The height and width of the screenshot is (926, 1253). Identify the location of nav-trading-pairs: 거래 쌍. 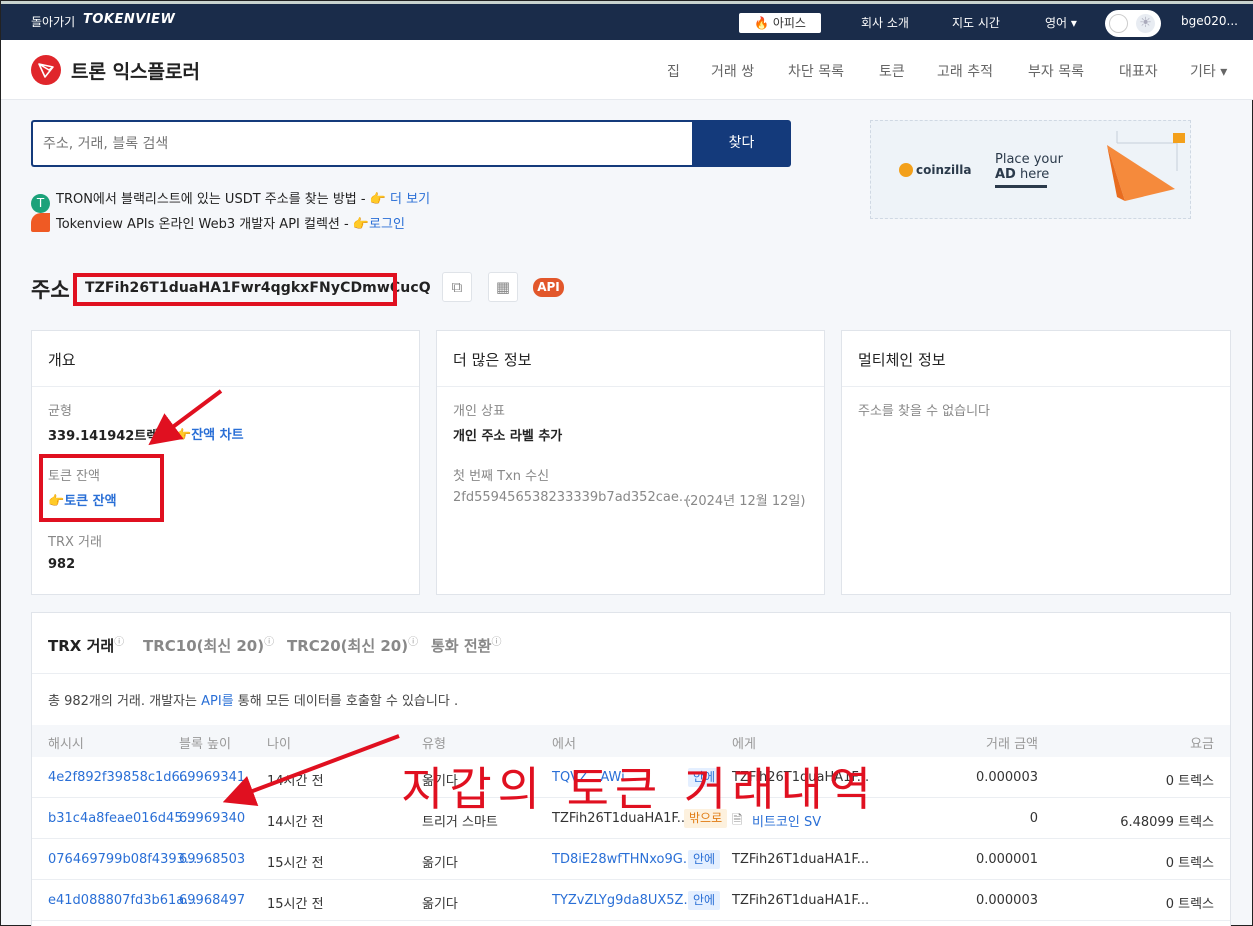
(732, 71).